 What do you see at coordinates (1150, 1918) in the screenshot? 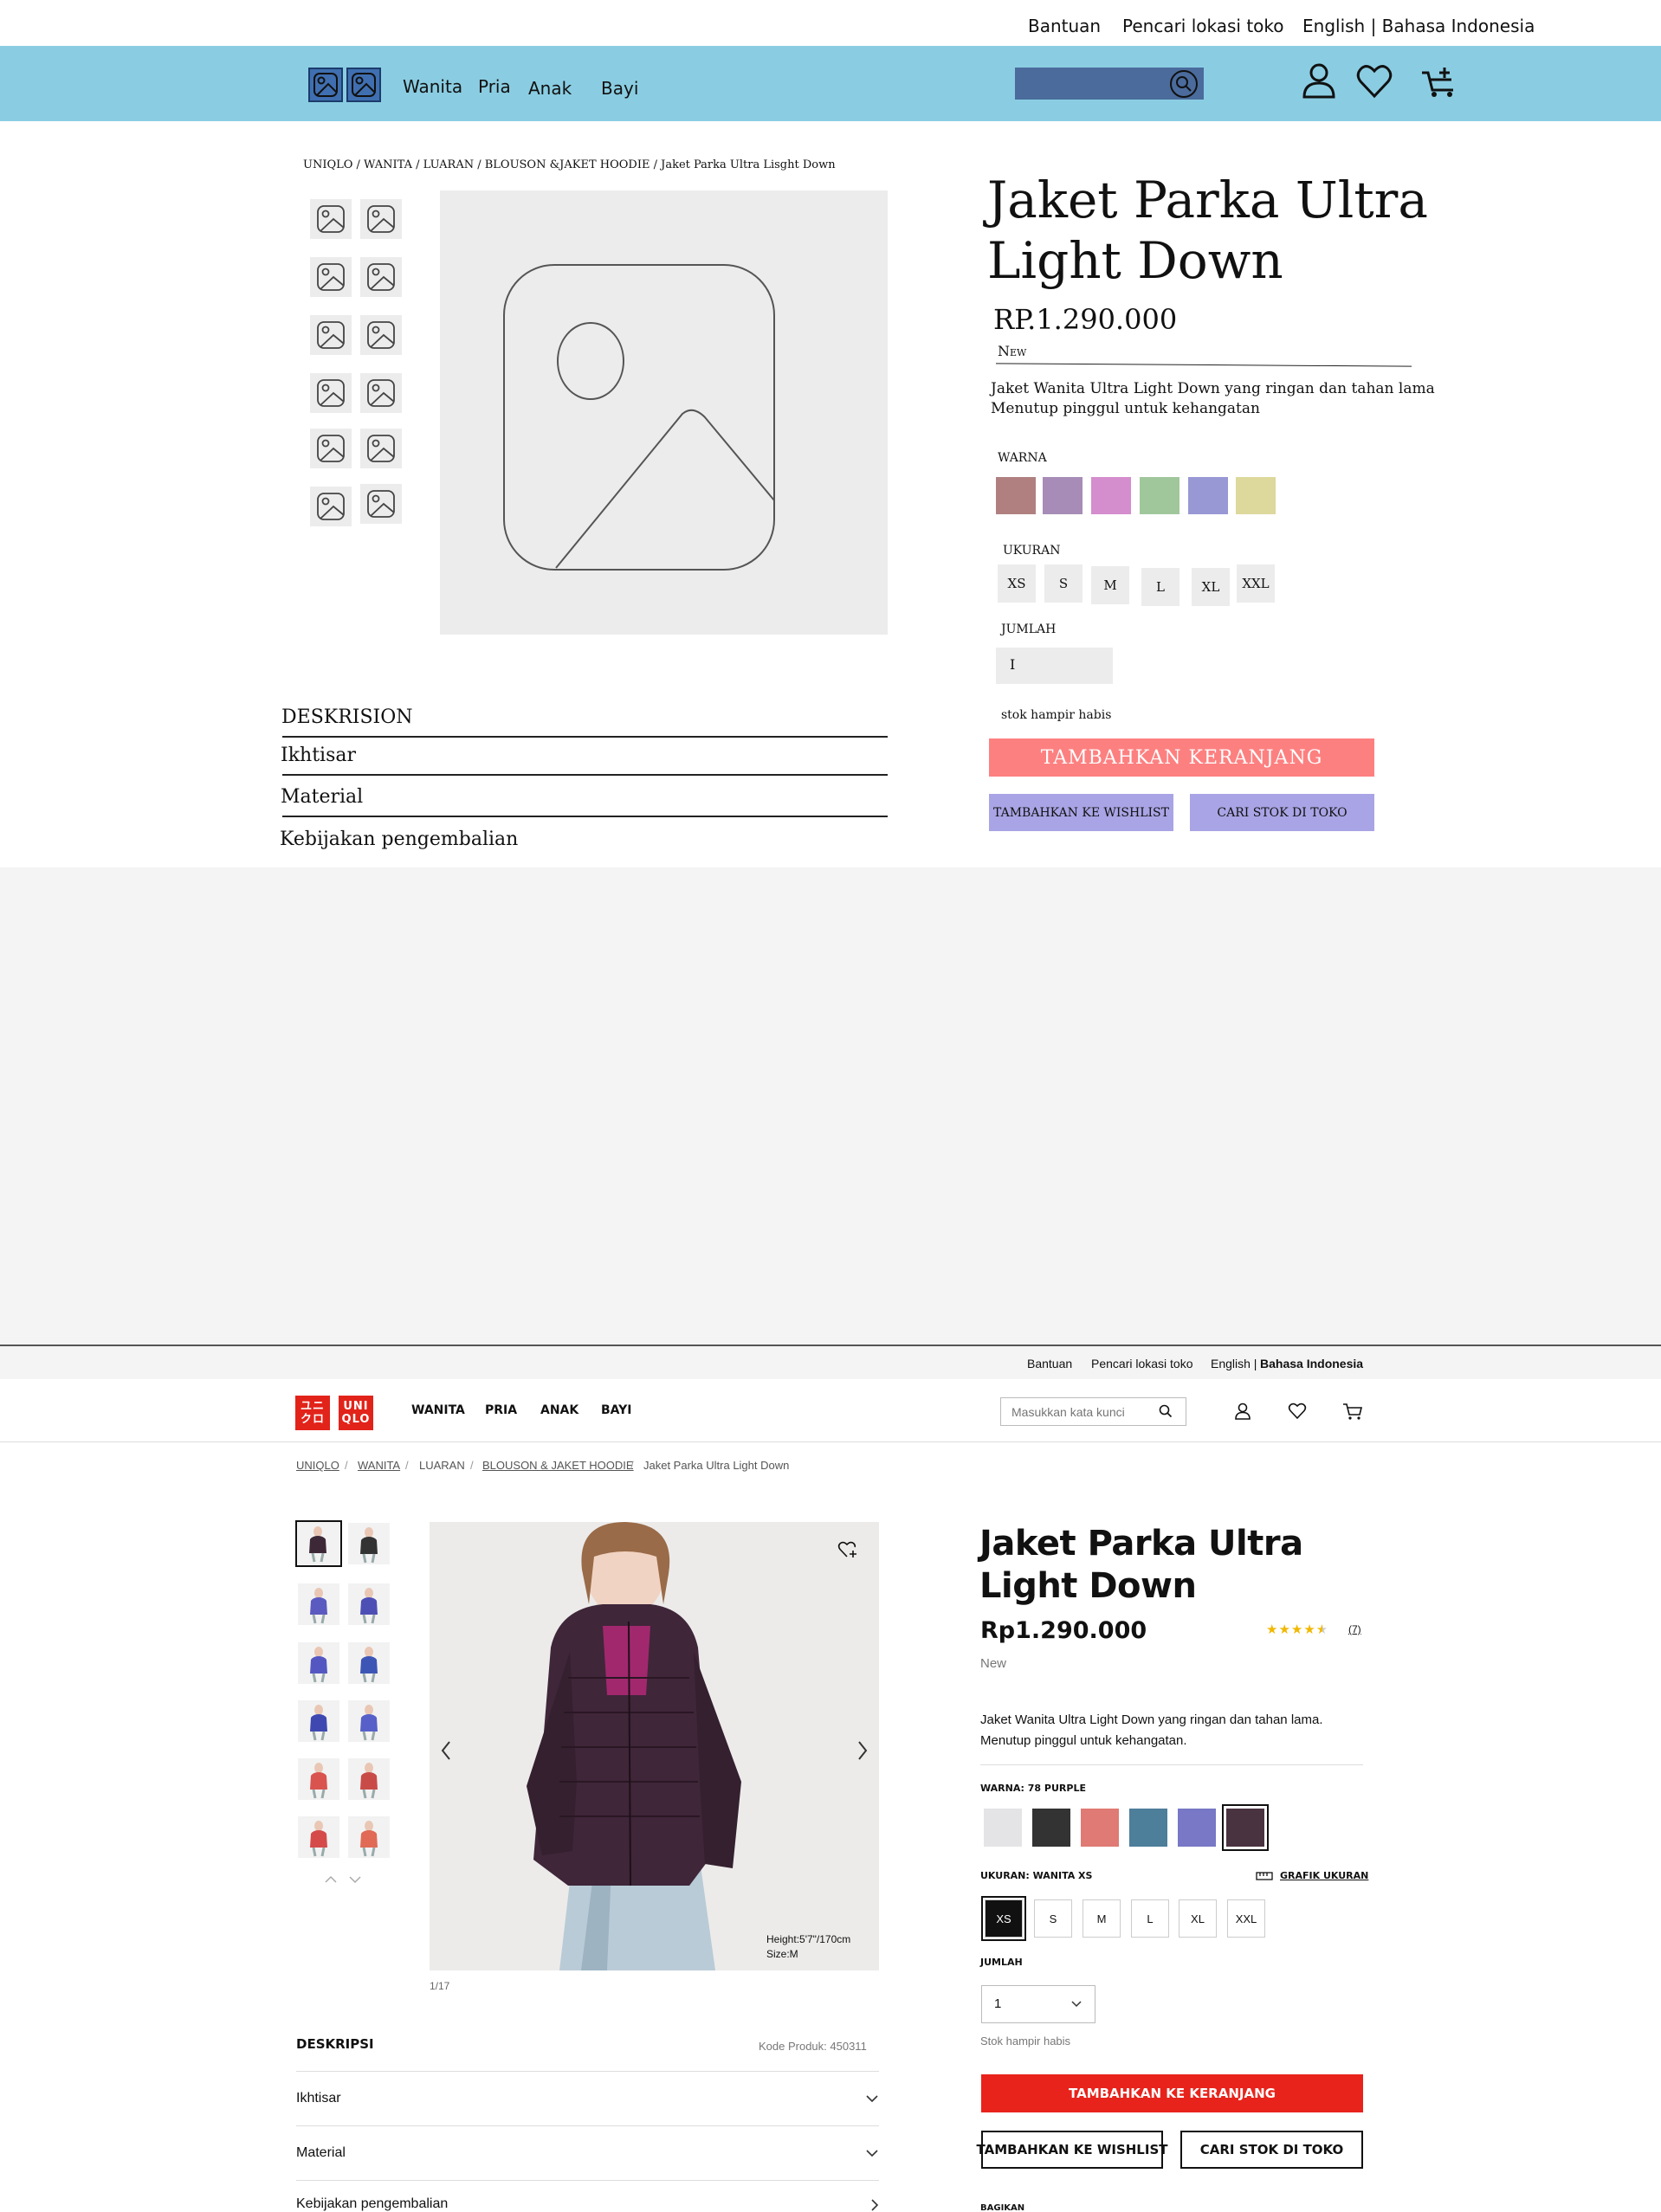
I see `size-option: L` at bounding box center [1150, 1918].